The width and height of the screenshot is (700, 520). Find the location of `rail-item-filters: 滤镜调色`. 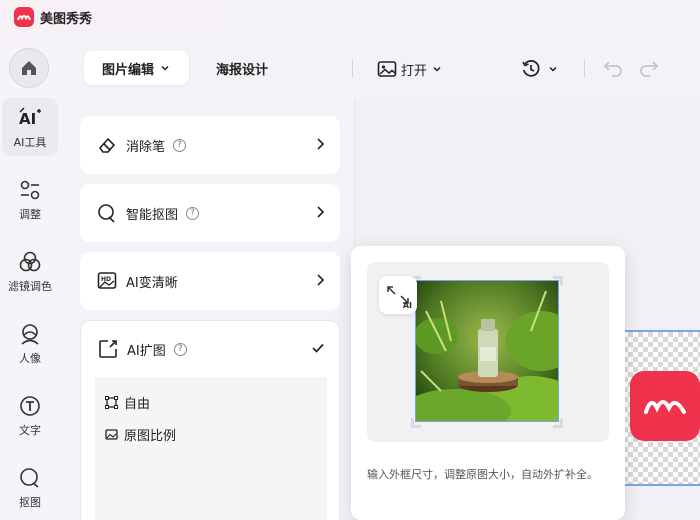

rail-item-filters: 滤镜调色 is located at coordinates (30, 271).